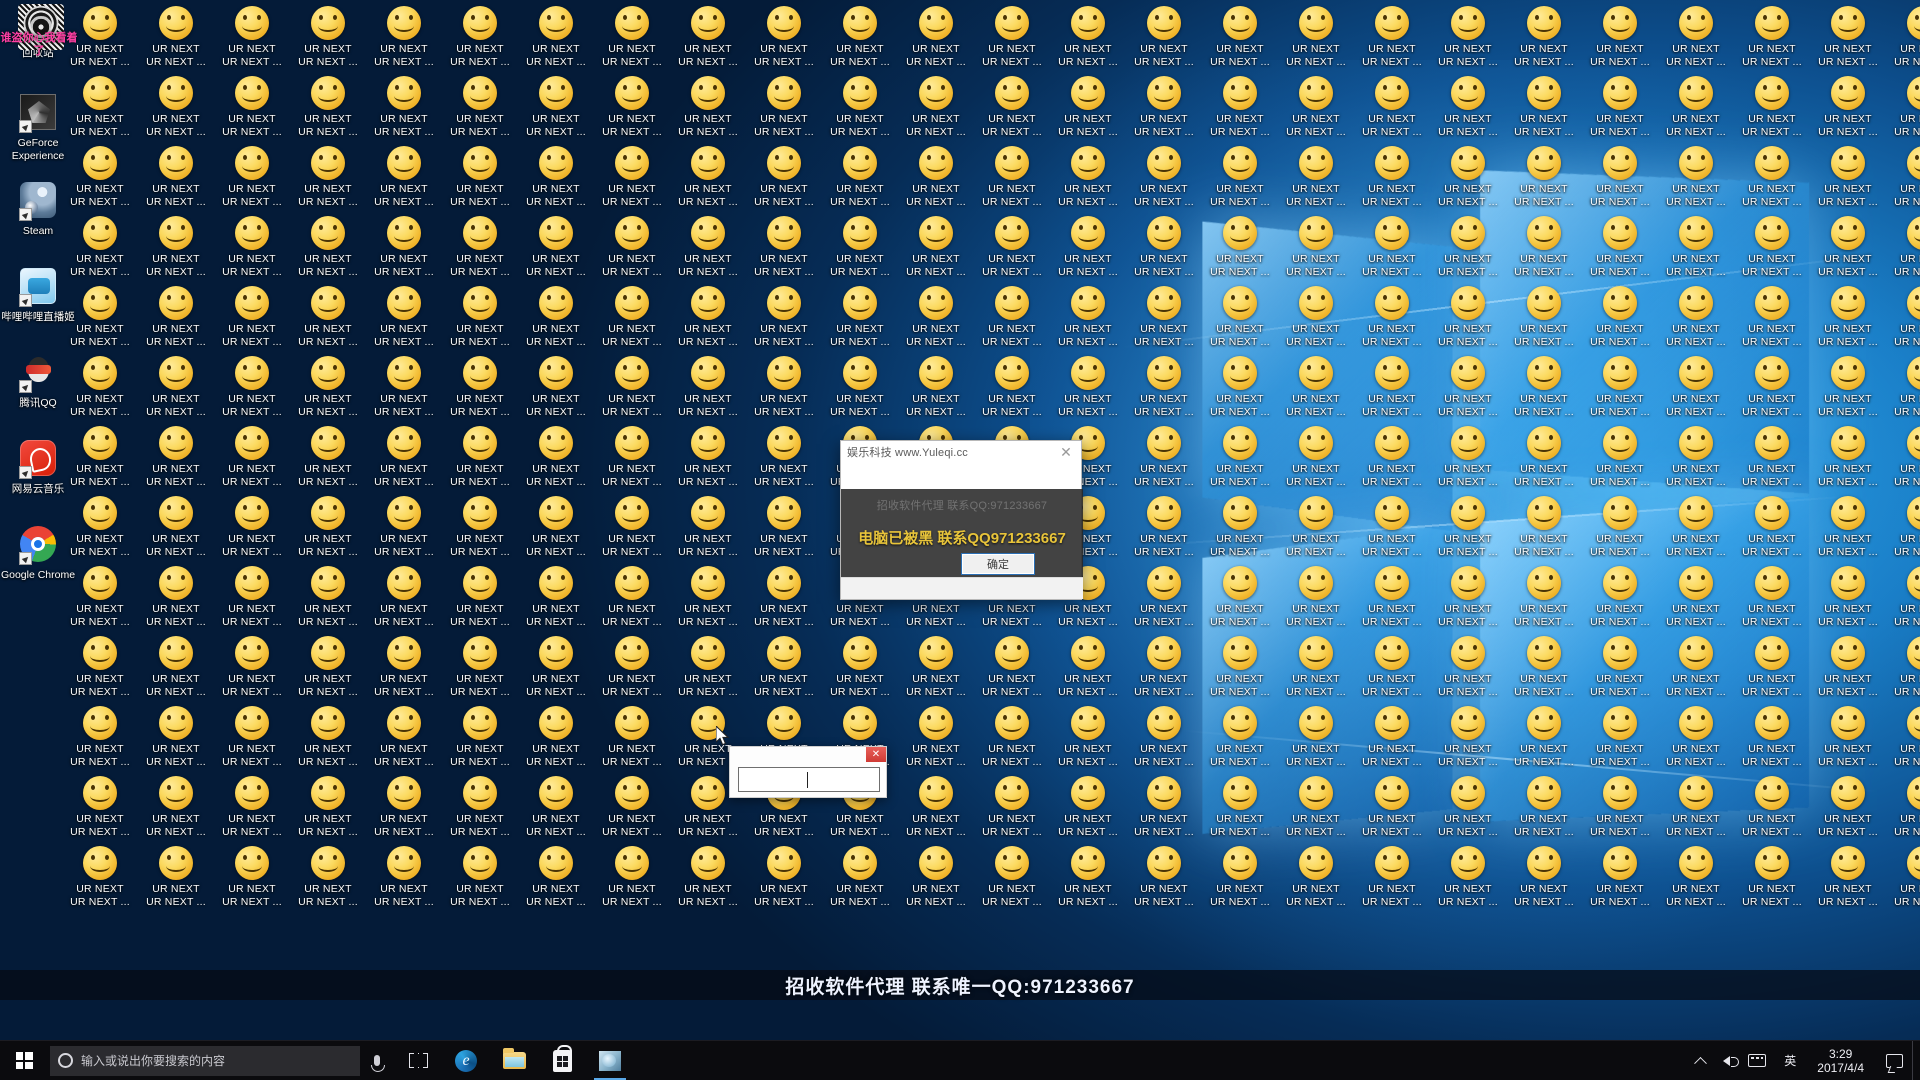 The image size is (1920, 1080). Describe the element at coordinates (960, 1060) in the screenshot. I see `taskbar: 输入或说出你要搜索的内容 英 3:29 2017/4/4` at that location.